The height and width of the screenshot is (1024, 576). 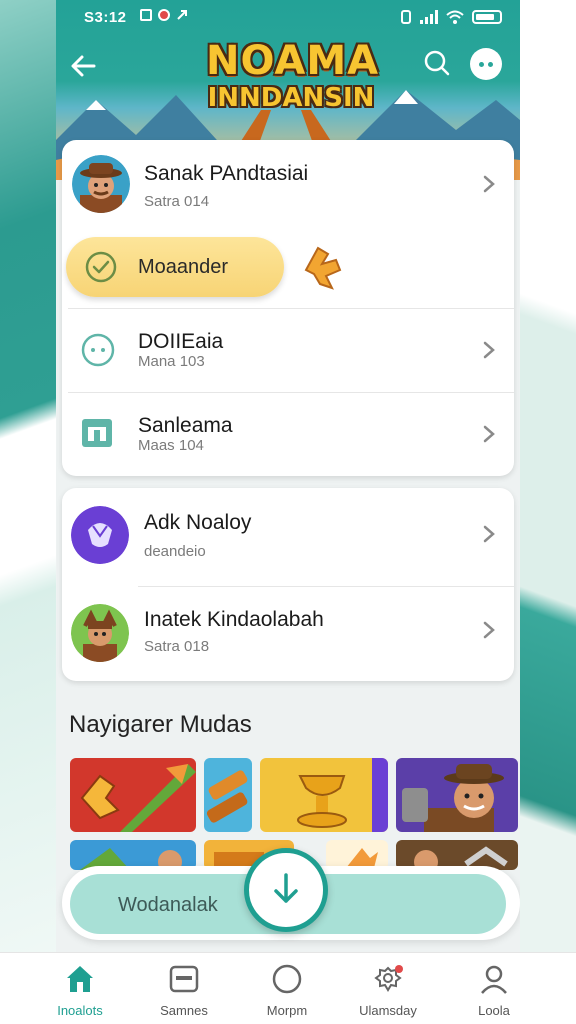 I want to click on list-item-title: Sanak PAndtasiai, so click(x=226, y=173).